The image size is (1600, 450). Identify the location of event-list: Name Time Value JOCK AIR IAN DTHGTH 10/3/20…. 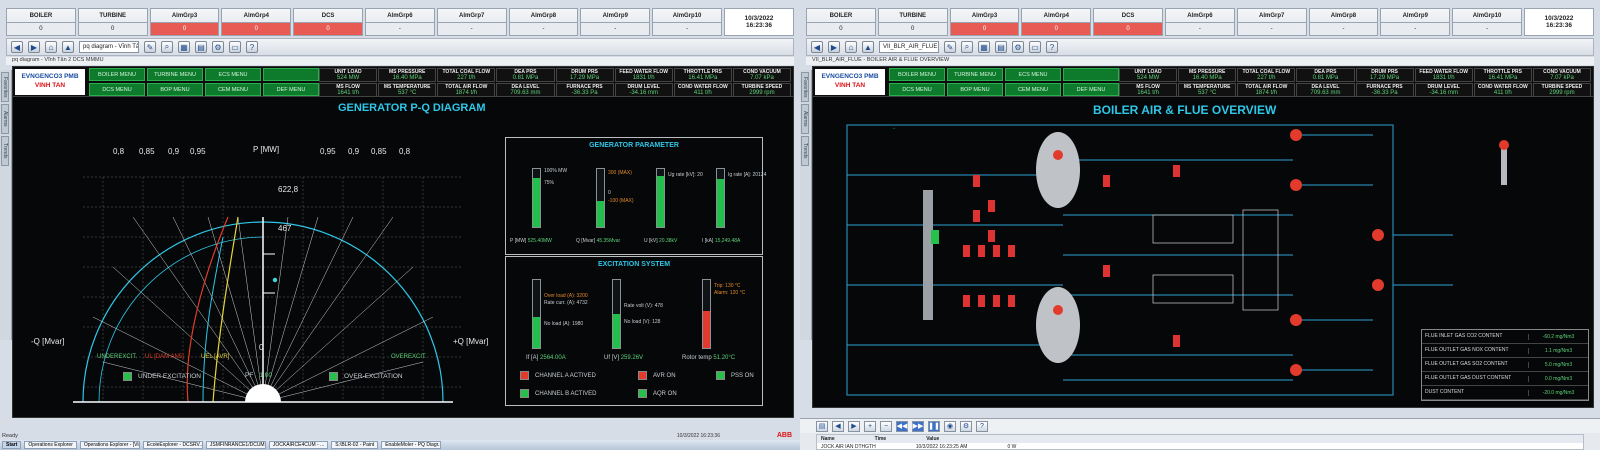
(1200, 442).